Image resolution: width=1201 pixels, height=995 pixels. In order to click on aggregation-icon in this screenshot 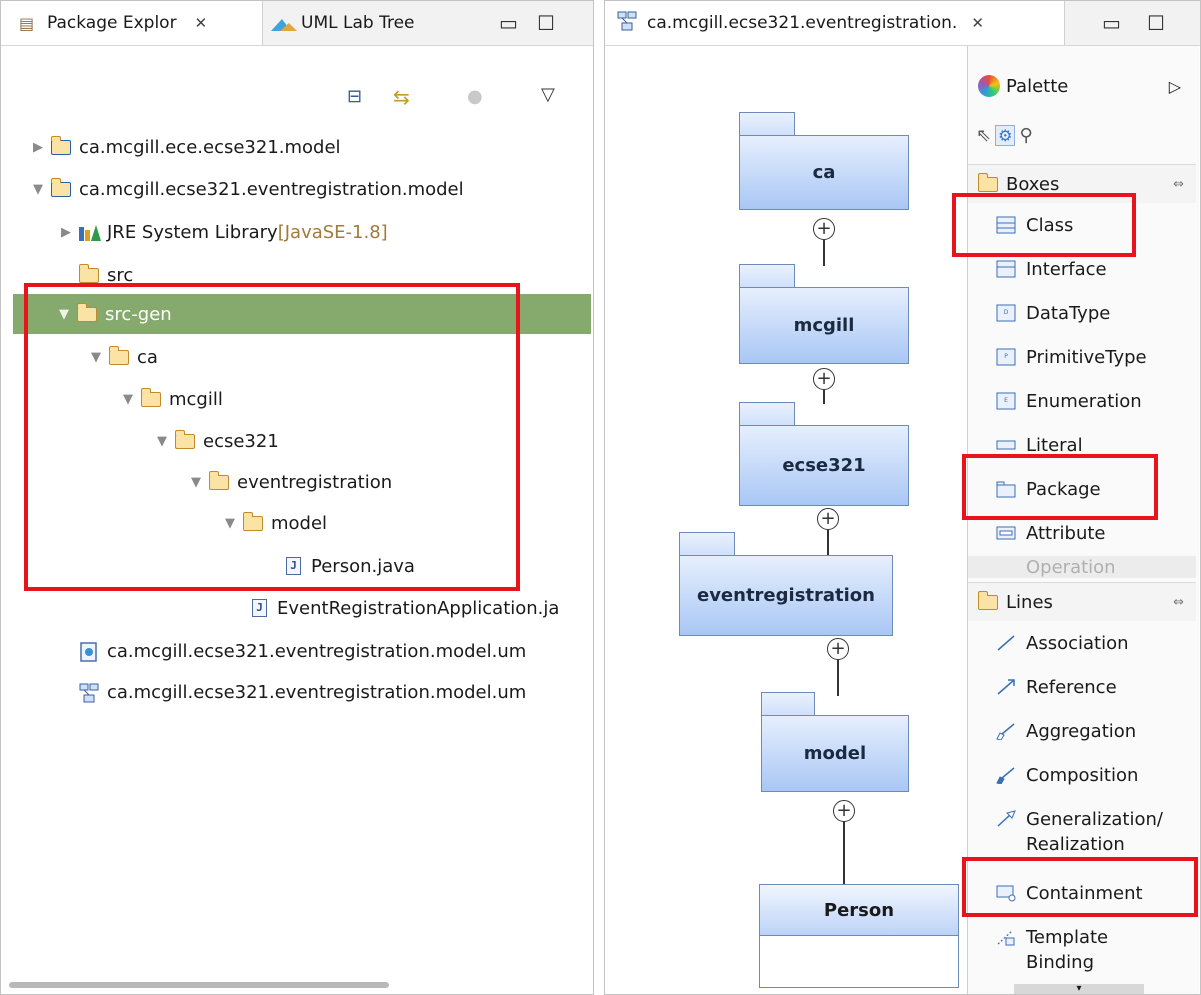, I will do `click(1007, 731)`.